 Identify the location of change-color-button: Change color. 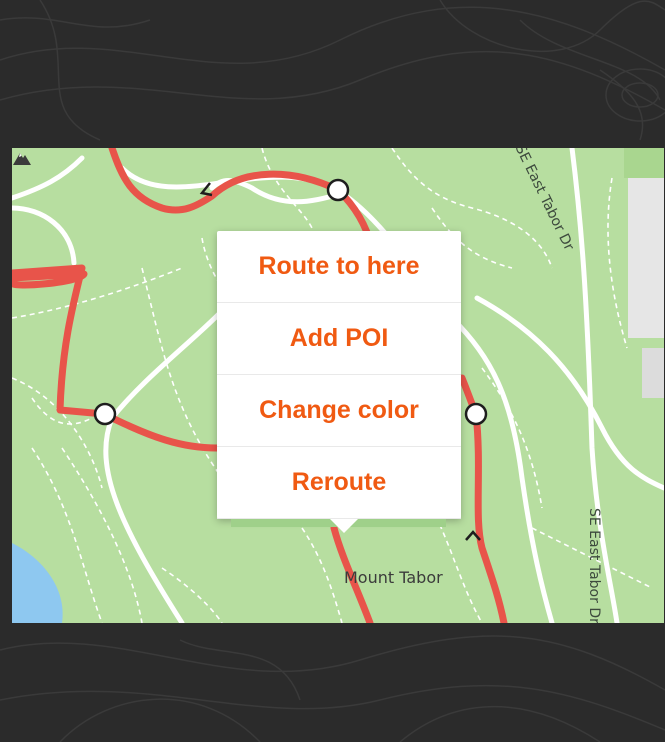
(339, 411).